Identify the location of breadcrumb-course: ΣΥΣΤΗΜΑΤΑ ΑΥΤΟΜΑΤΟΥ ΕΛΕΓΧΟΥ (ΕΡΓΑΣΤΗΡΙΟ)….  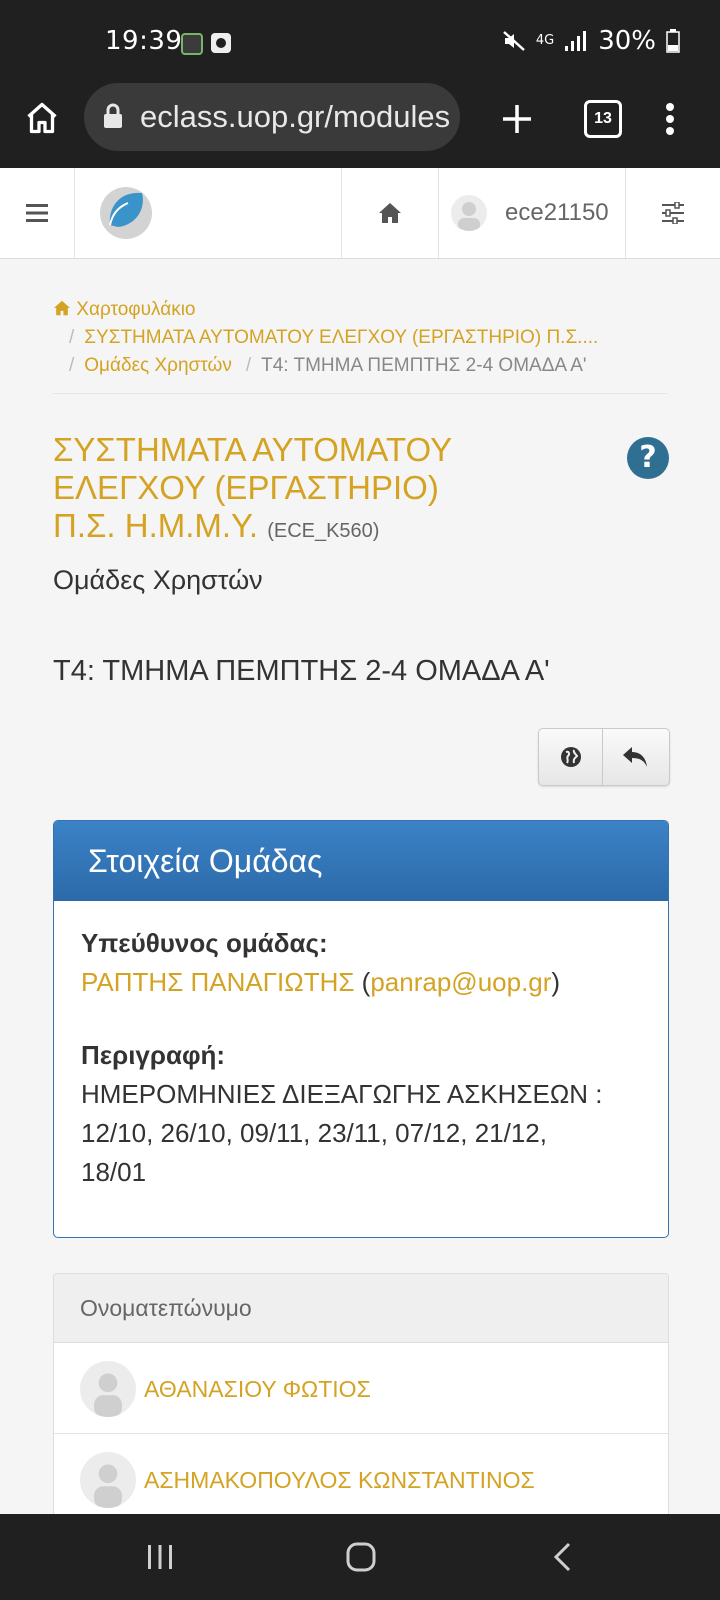
(341, 337).